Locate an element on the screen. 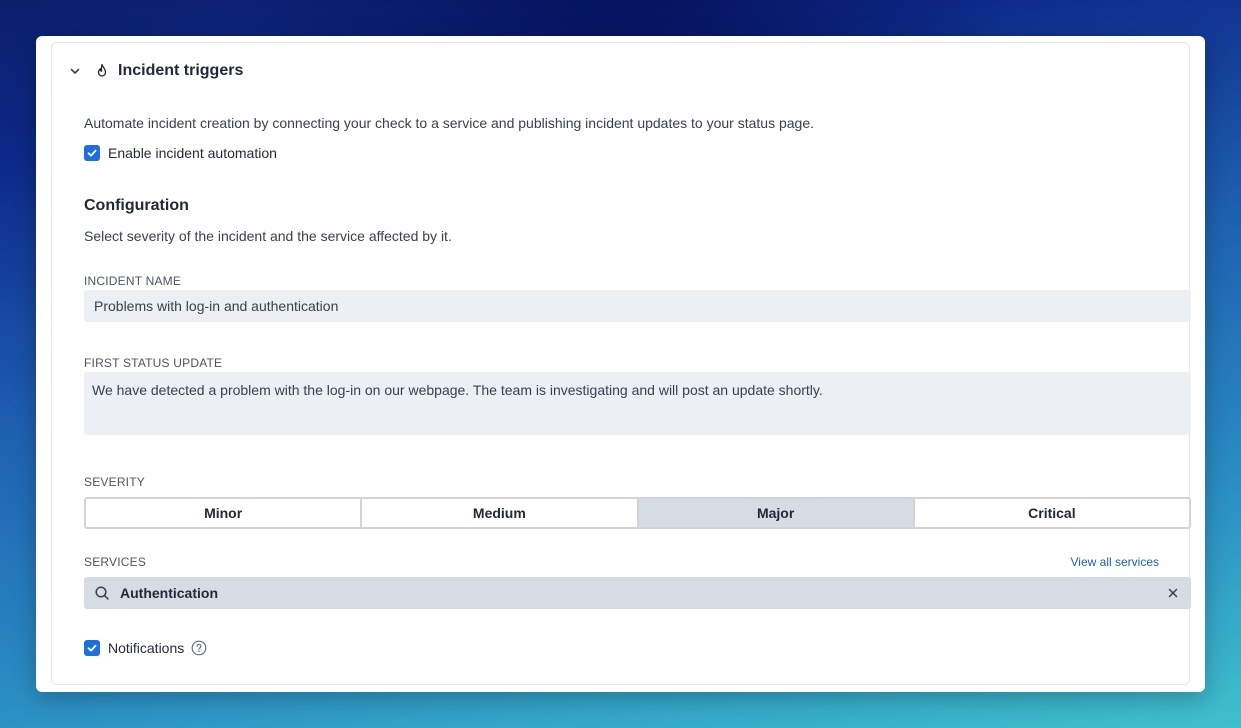 This screenshot has height=728, width=1241. enable-automation-label: Enable incident automation is located at coordinates (192, 153).